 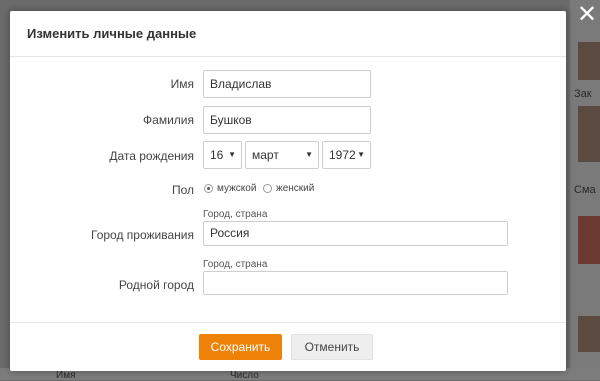 I want to click on birth-day-select: 16 ▼, so click(x=222, y=155).